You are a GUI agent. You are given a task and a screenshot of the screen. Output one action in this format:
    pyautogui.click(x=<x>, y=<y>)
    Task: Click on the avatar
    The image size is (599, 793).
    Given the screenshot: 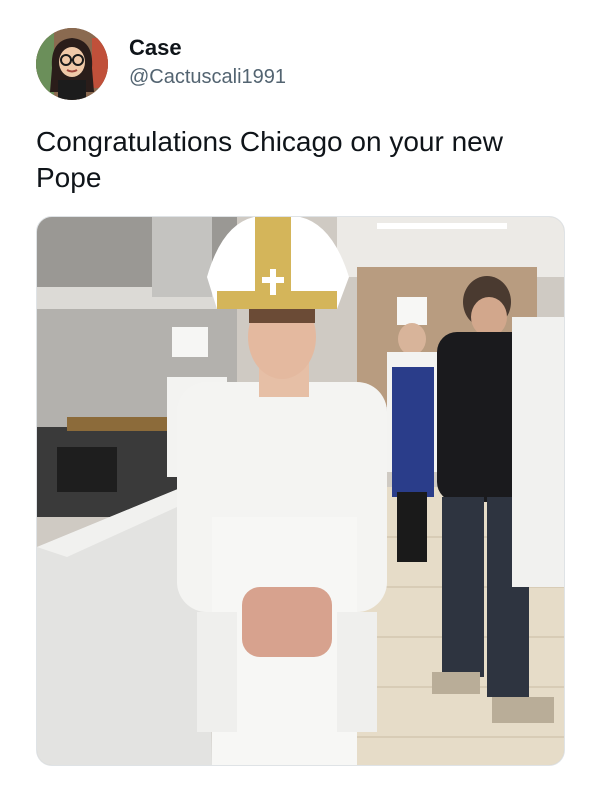 What is the action you would take?
    pyautogui.click(x=72, y=64)
    